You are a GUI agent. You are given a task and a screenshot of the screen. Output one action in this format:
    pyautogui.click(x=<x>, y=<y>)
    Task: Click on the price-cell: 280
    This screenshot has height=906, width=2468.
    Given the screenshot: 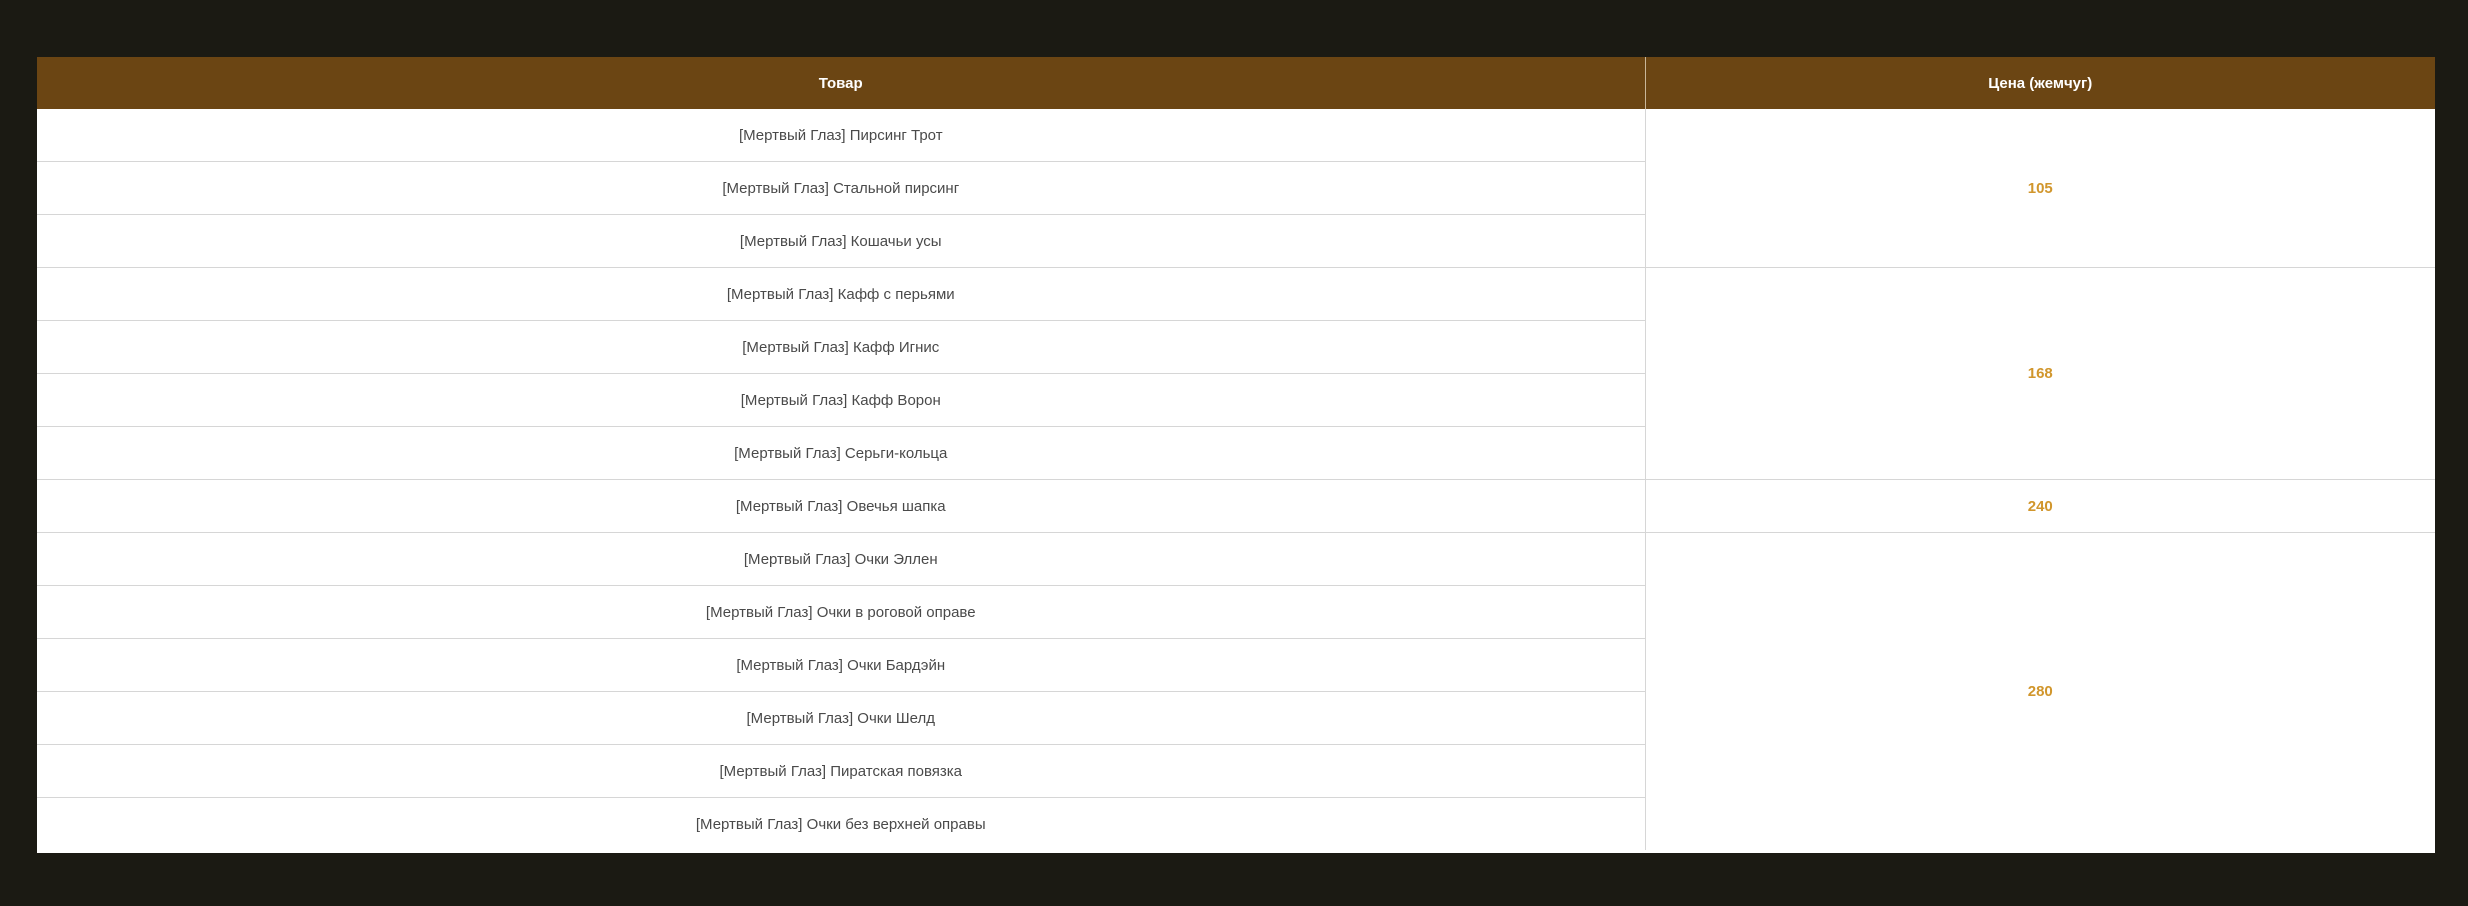 What is the action you would take?
    pyautogui.click(x=2040, y=691)
    